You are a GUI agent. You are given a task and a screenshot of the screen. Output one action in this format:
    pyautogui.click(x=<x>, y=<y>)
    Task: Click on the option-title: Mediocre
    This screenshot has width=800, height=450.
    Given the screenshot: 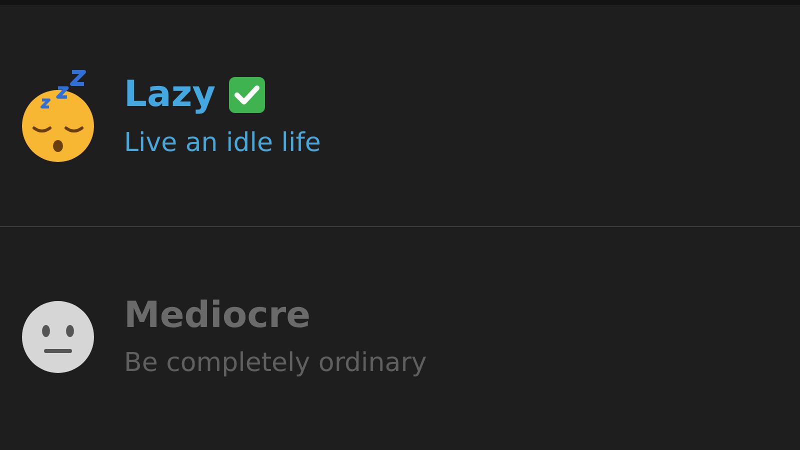 What is the action you would take?
    pyautogui.click(x=217, y=316)
    